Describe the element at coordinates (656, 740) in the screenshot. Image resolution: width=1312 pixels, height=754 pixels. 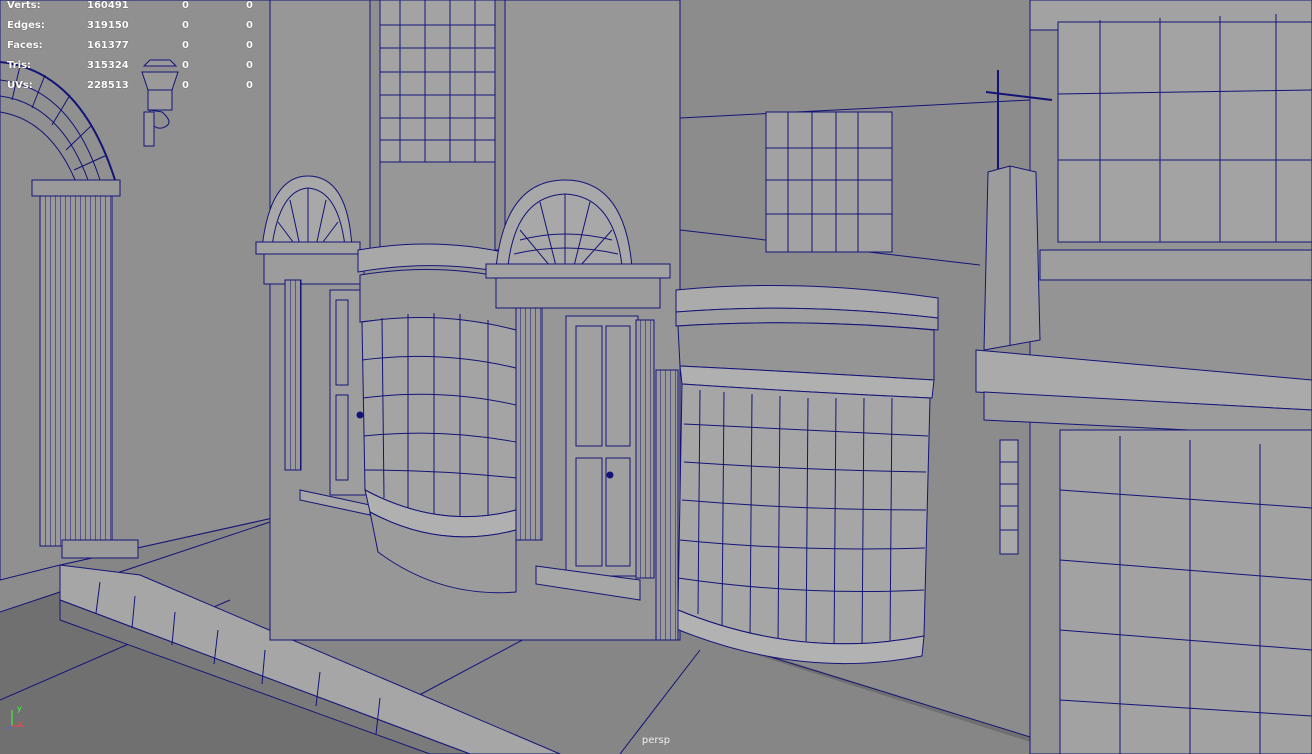
I see `camera-name-label: persp` at that location.